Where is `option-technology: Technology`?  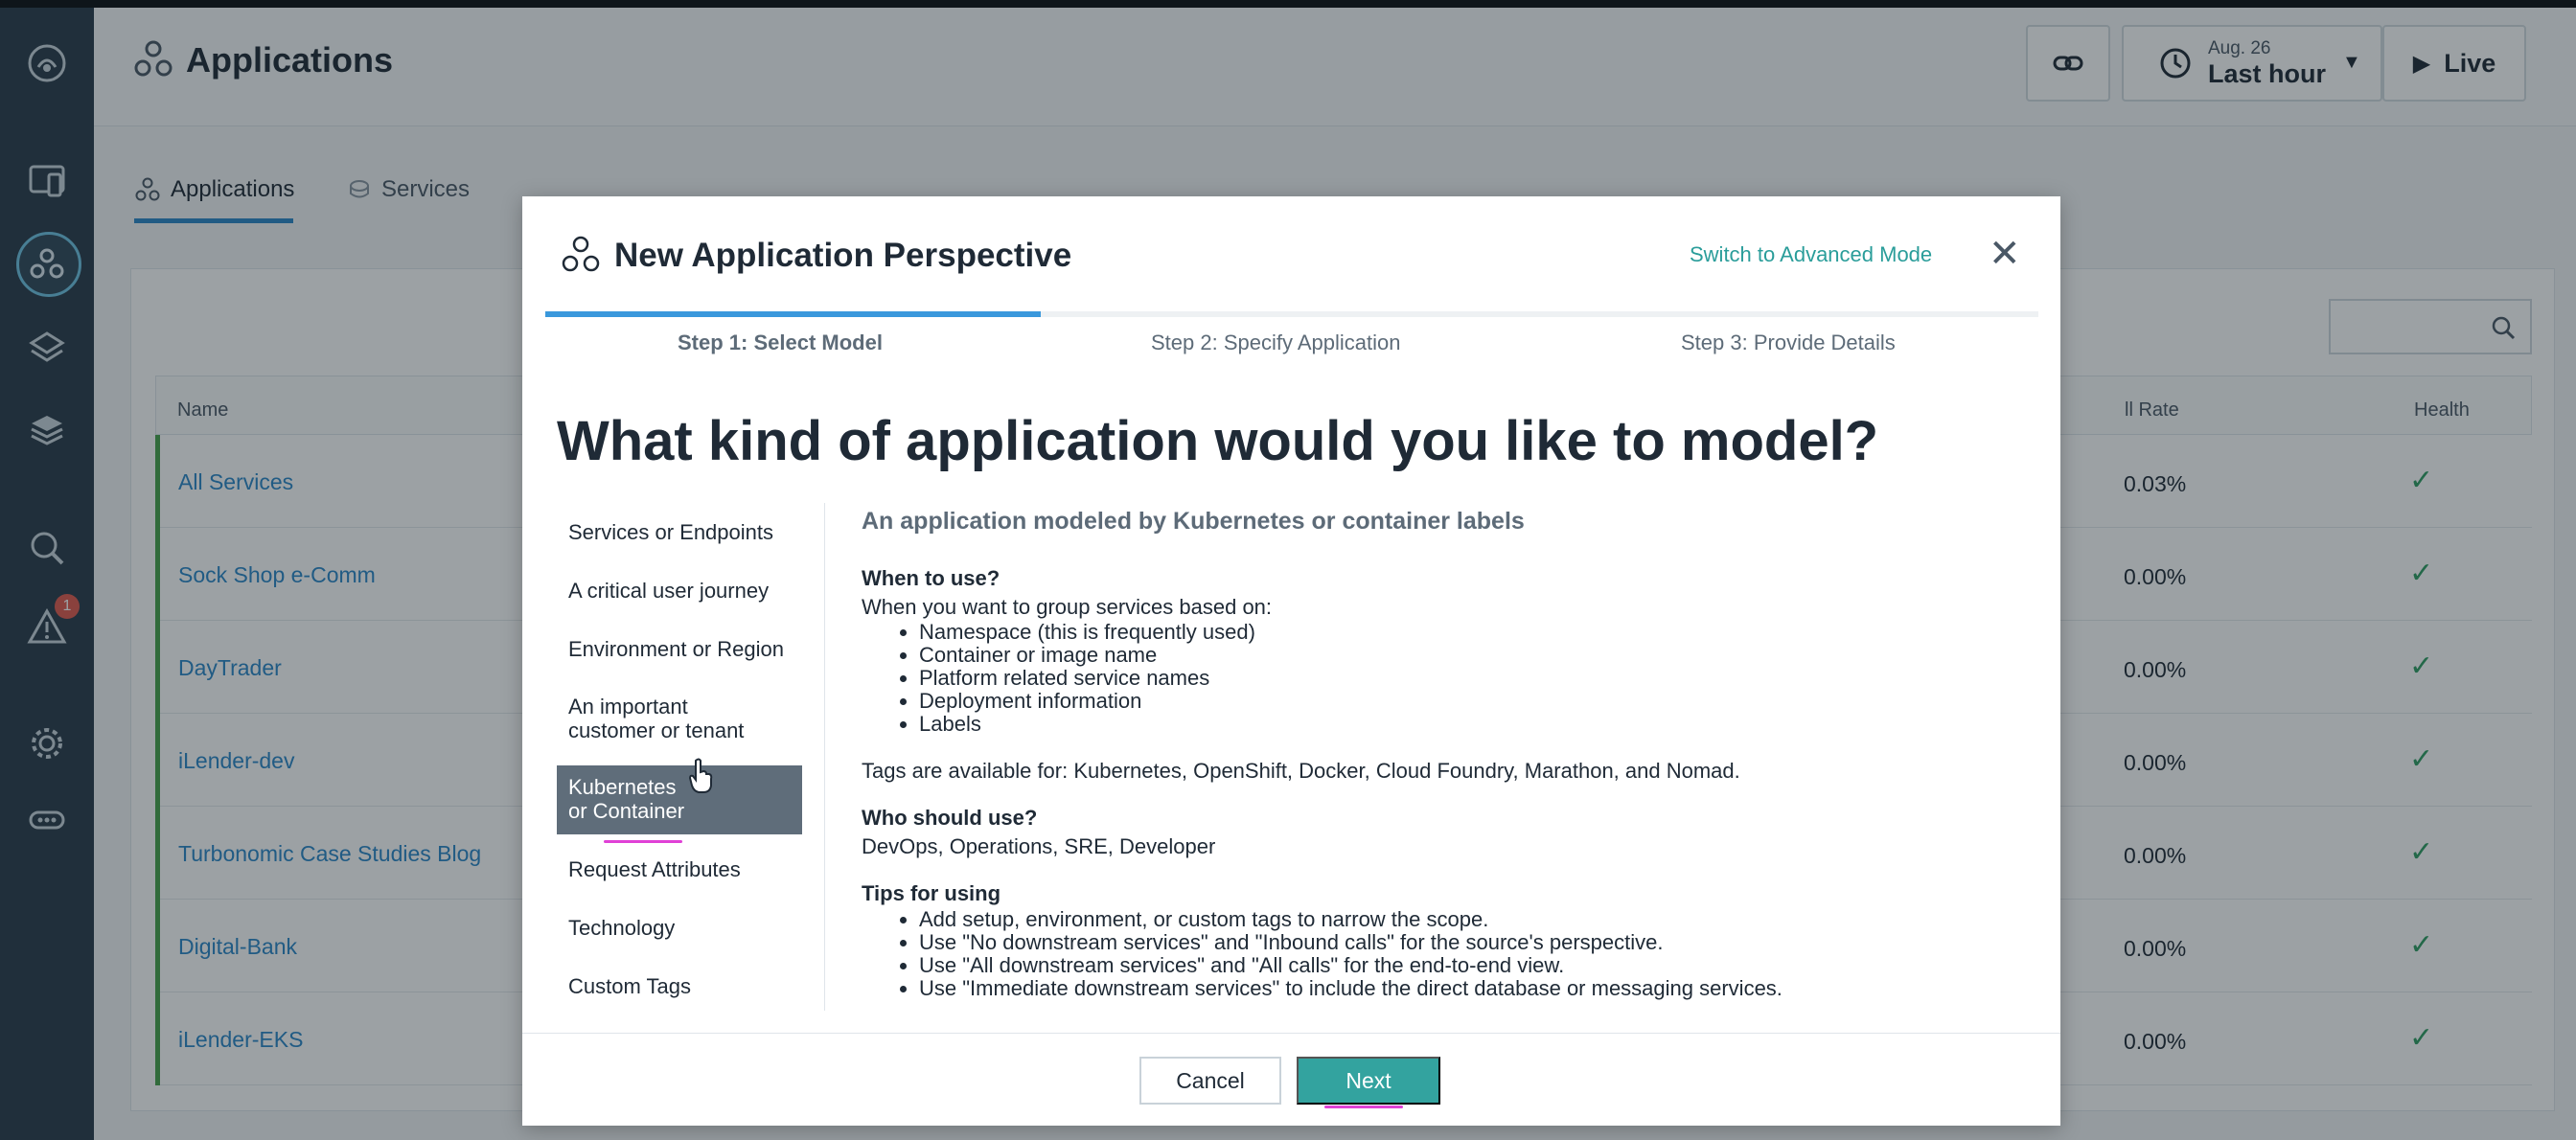 option-technology: Technology is located at coordinates (679, 928).